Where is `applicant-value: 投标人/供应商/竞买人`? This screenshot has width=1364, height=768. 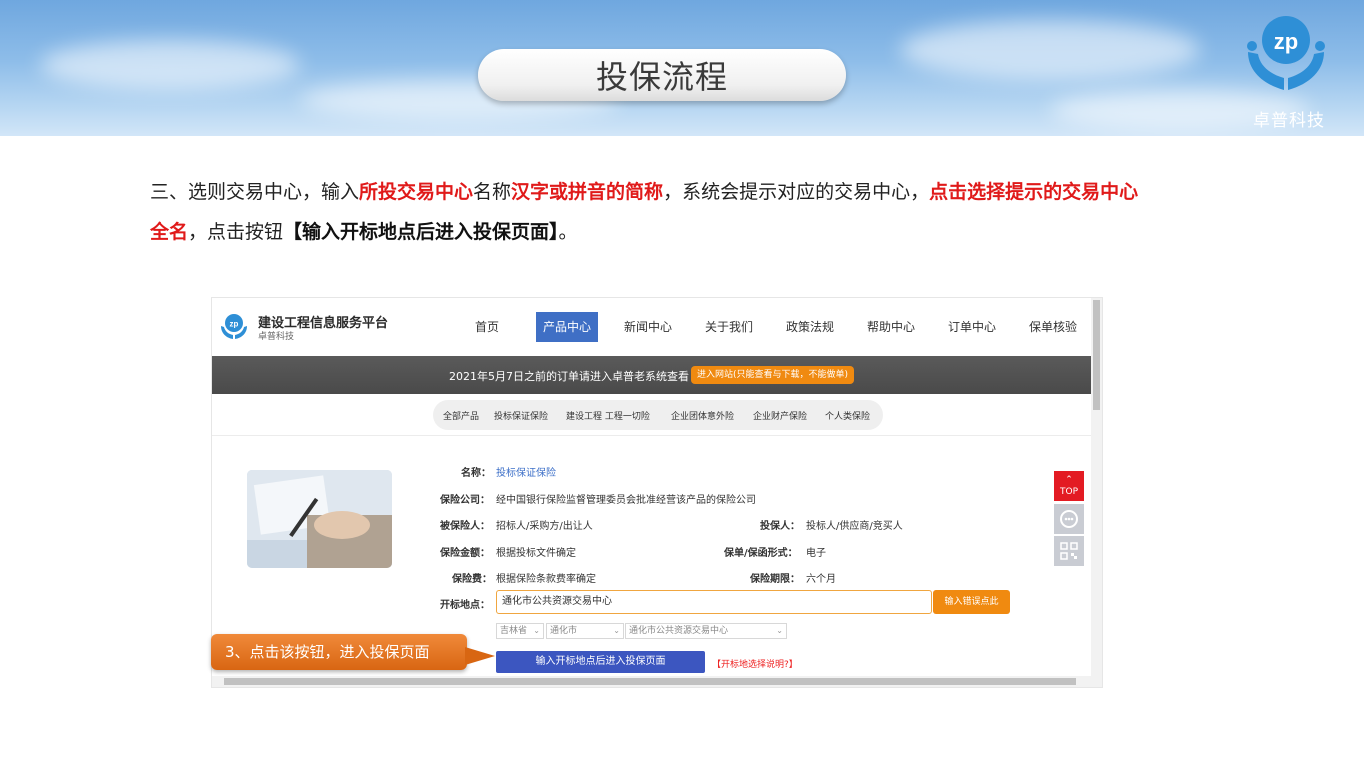 applicant-value: 投标人/供应商/竞买人 is located at coordinates (854, 526).